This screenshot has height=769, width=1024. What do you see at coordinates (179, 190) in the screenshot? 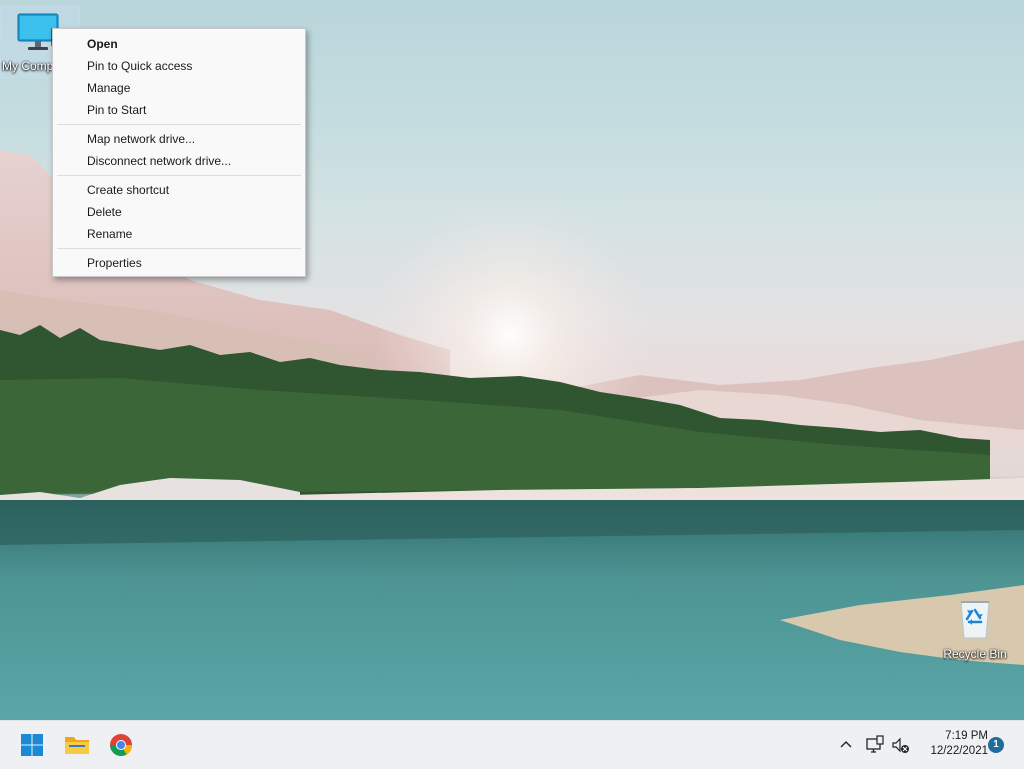
I see `menu-item-create-shortcut: Create shortcut` at bounding box center [179, 190].